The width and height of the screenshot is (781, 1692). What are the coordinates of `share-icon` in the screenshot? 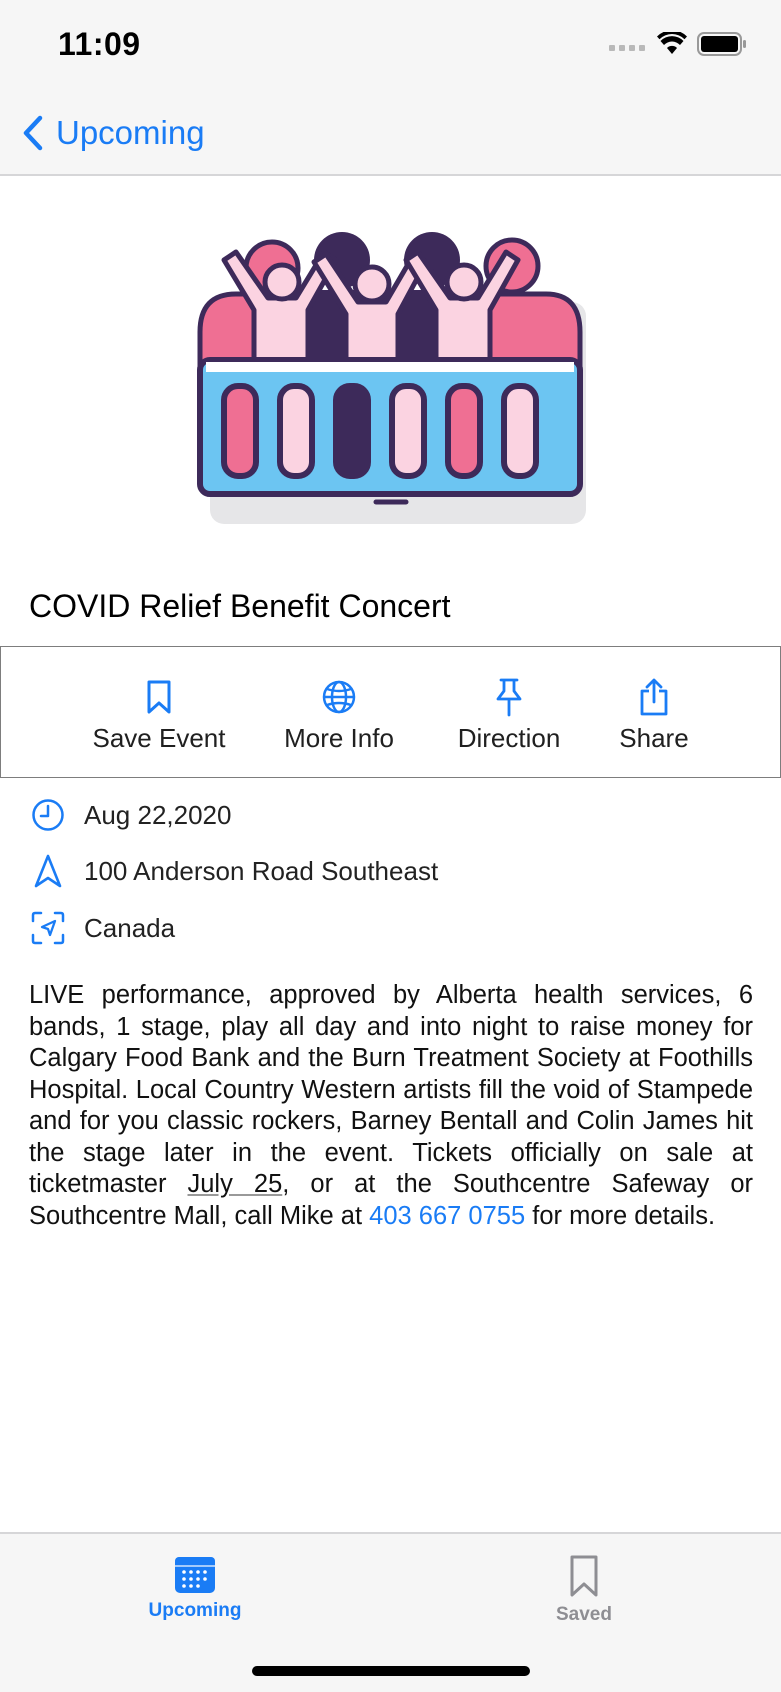 It's located at (654, 697).